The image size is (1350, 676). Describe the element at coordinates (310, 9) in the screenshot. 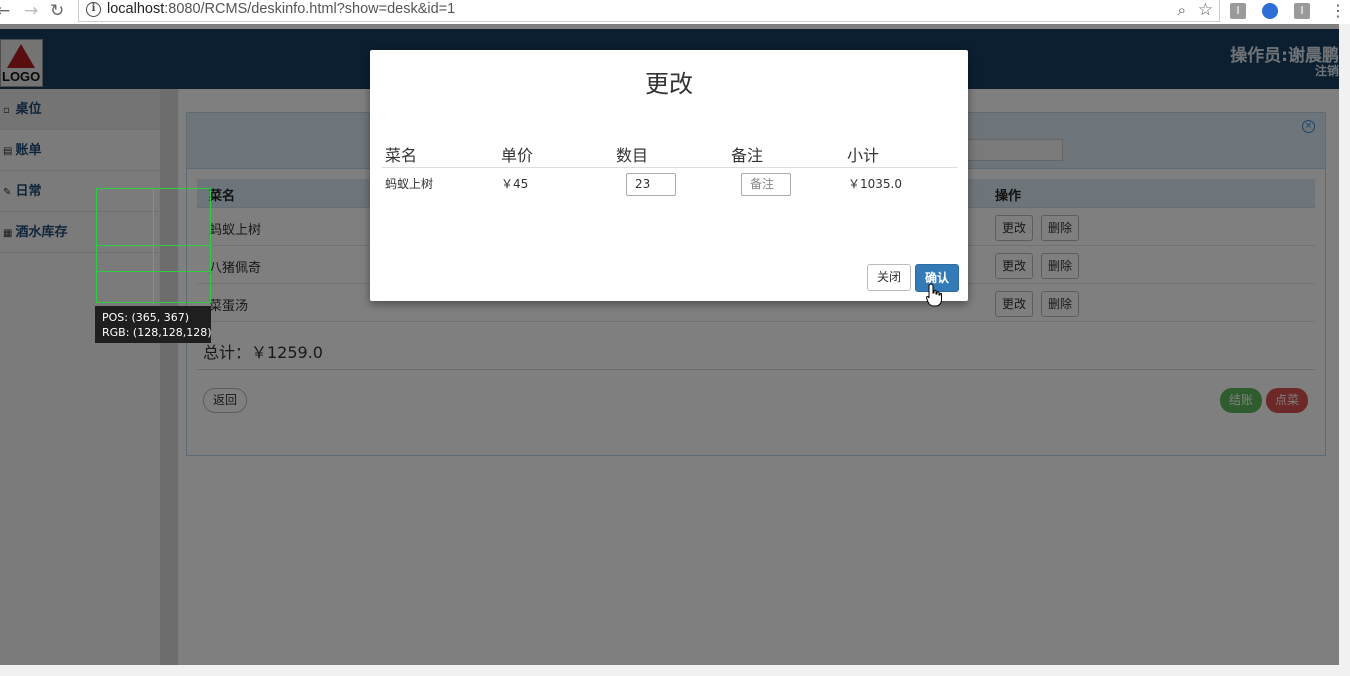

I see `url-path: :8080/RCMS/deskinfo.html?show=desk&id=1` at that location.